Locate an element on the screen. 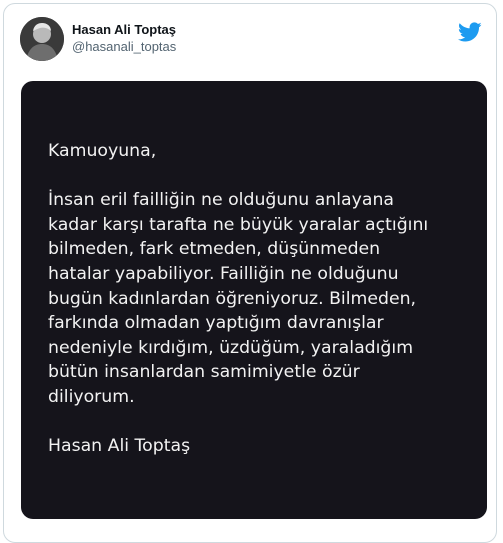  tweet-header: Hasan Ali Toptaş @hasanali_toptas is located at coordinates (252, 40).